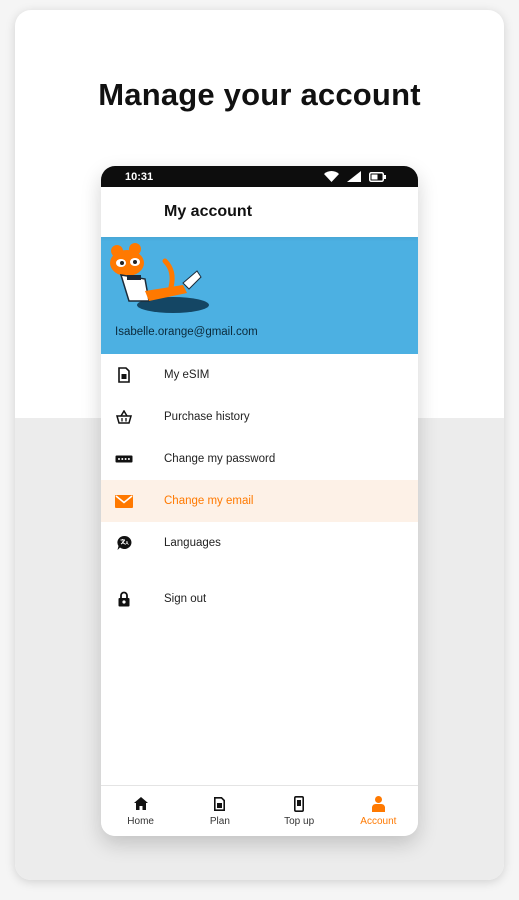  I want to click on app-bar: My account, so click(259, 212).